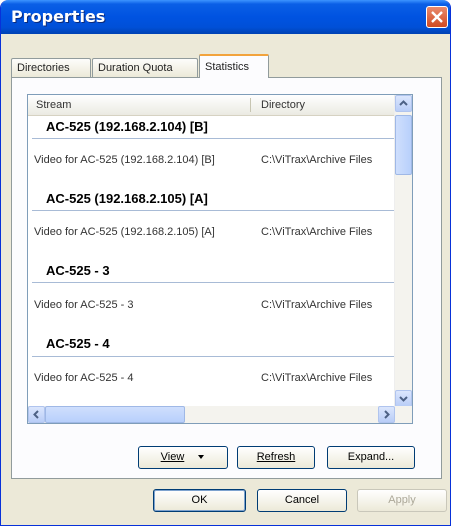 The width and height of the screenshot is (451, 526). Describe the element at coordinates (234, 66) in the screenshot. I see `tab-statistics: Statistics` at that location.